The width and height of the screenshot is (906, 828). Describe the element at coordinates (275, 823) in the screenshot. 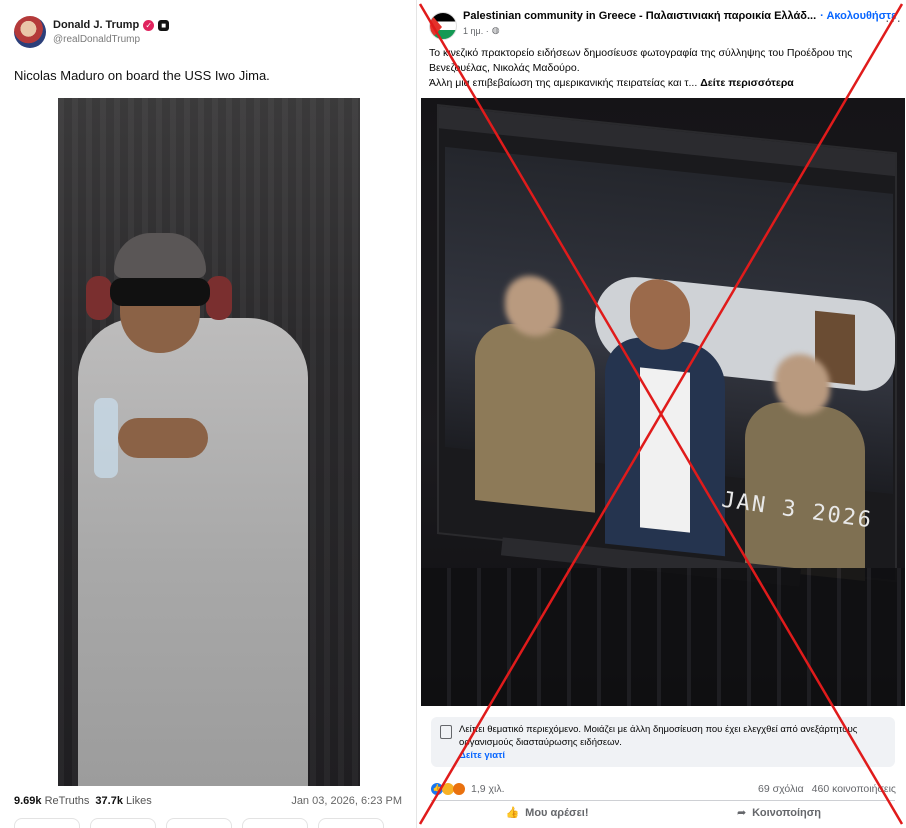

I see `share-button` at that location.